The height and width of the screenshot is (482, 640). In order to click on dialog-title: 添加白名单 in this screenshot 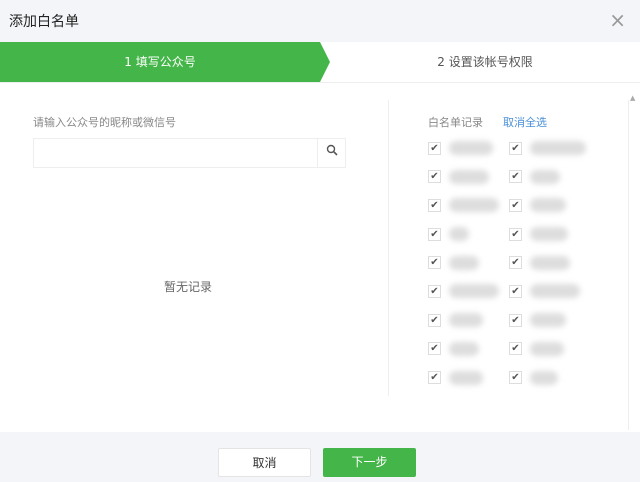, I will do `click(44, 22)`.